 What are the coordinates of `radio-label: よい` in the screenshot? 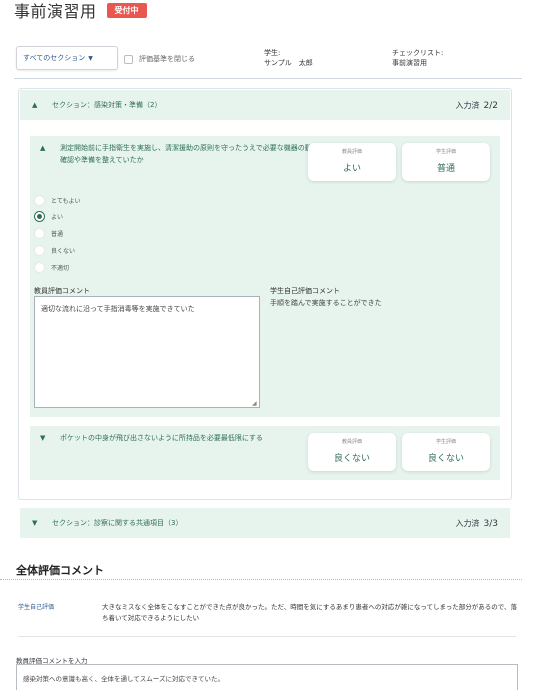 It's located at (57, 217).